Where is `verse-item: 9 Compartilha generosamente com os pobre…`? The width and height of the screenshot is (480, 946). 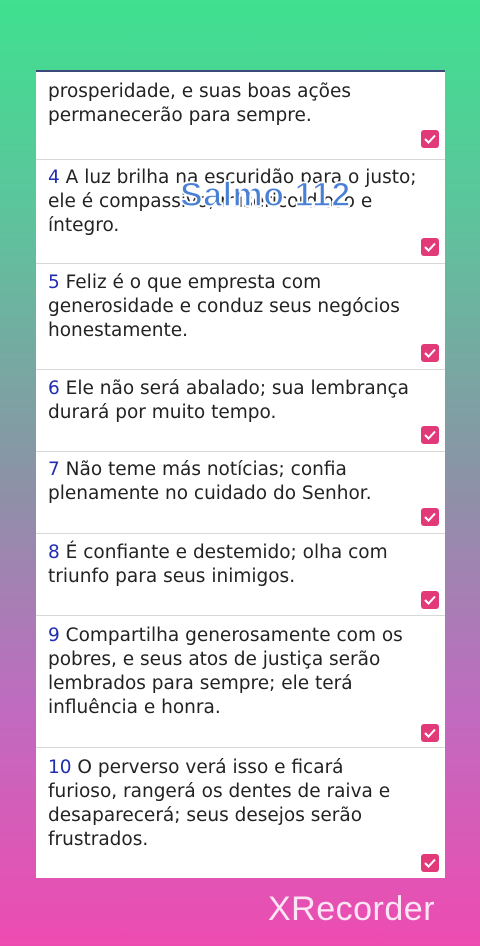 verse-item: 9 Compartilha generosamente com os pobre… is located at coordinates (240, 682).